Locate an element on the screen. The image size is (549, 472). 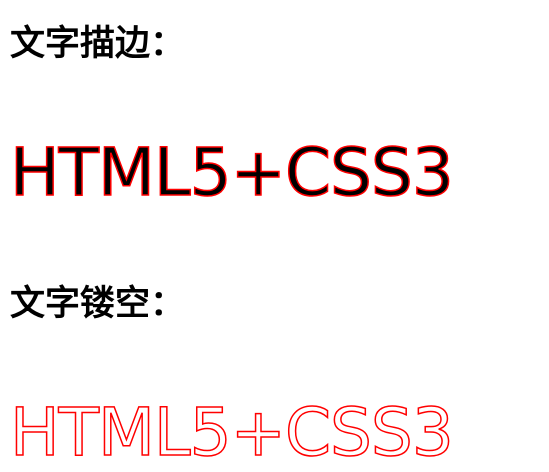
hollow-text-sample: HTML5+CSS3 is located at coordinates (231, 432).